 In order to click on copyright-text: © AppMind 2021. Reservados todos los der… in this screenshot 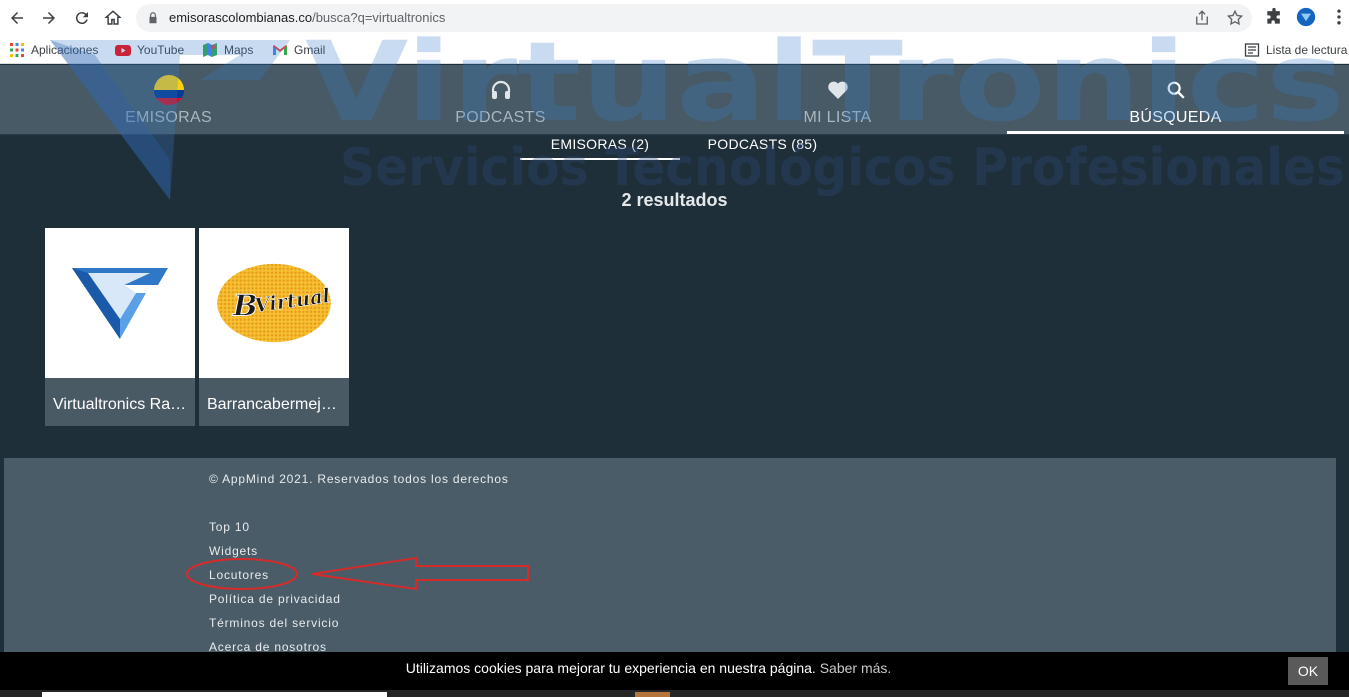, I will do `click(359, 479)`.